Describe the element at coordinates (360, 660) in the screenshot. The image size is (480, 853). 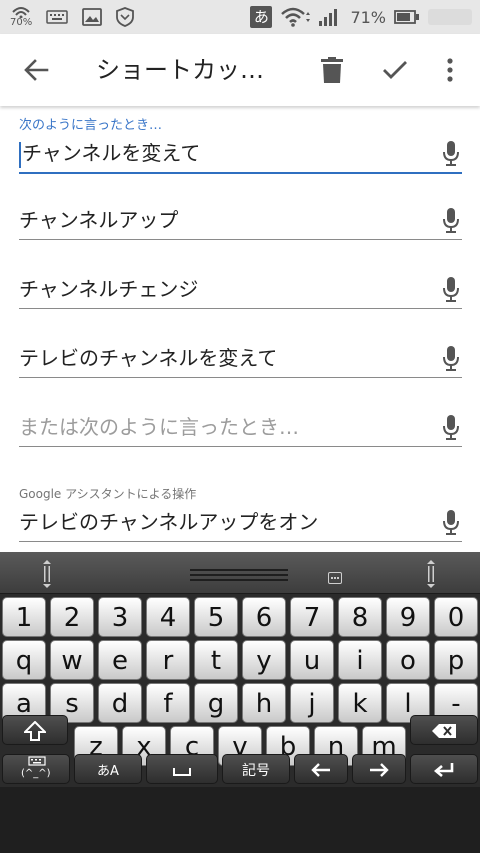
I see `key: i` at that location.